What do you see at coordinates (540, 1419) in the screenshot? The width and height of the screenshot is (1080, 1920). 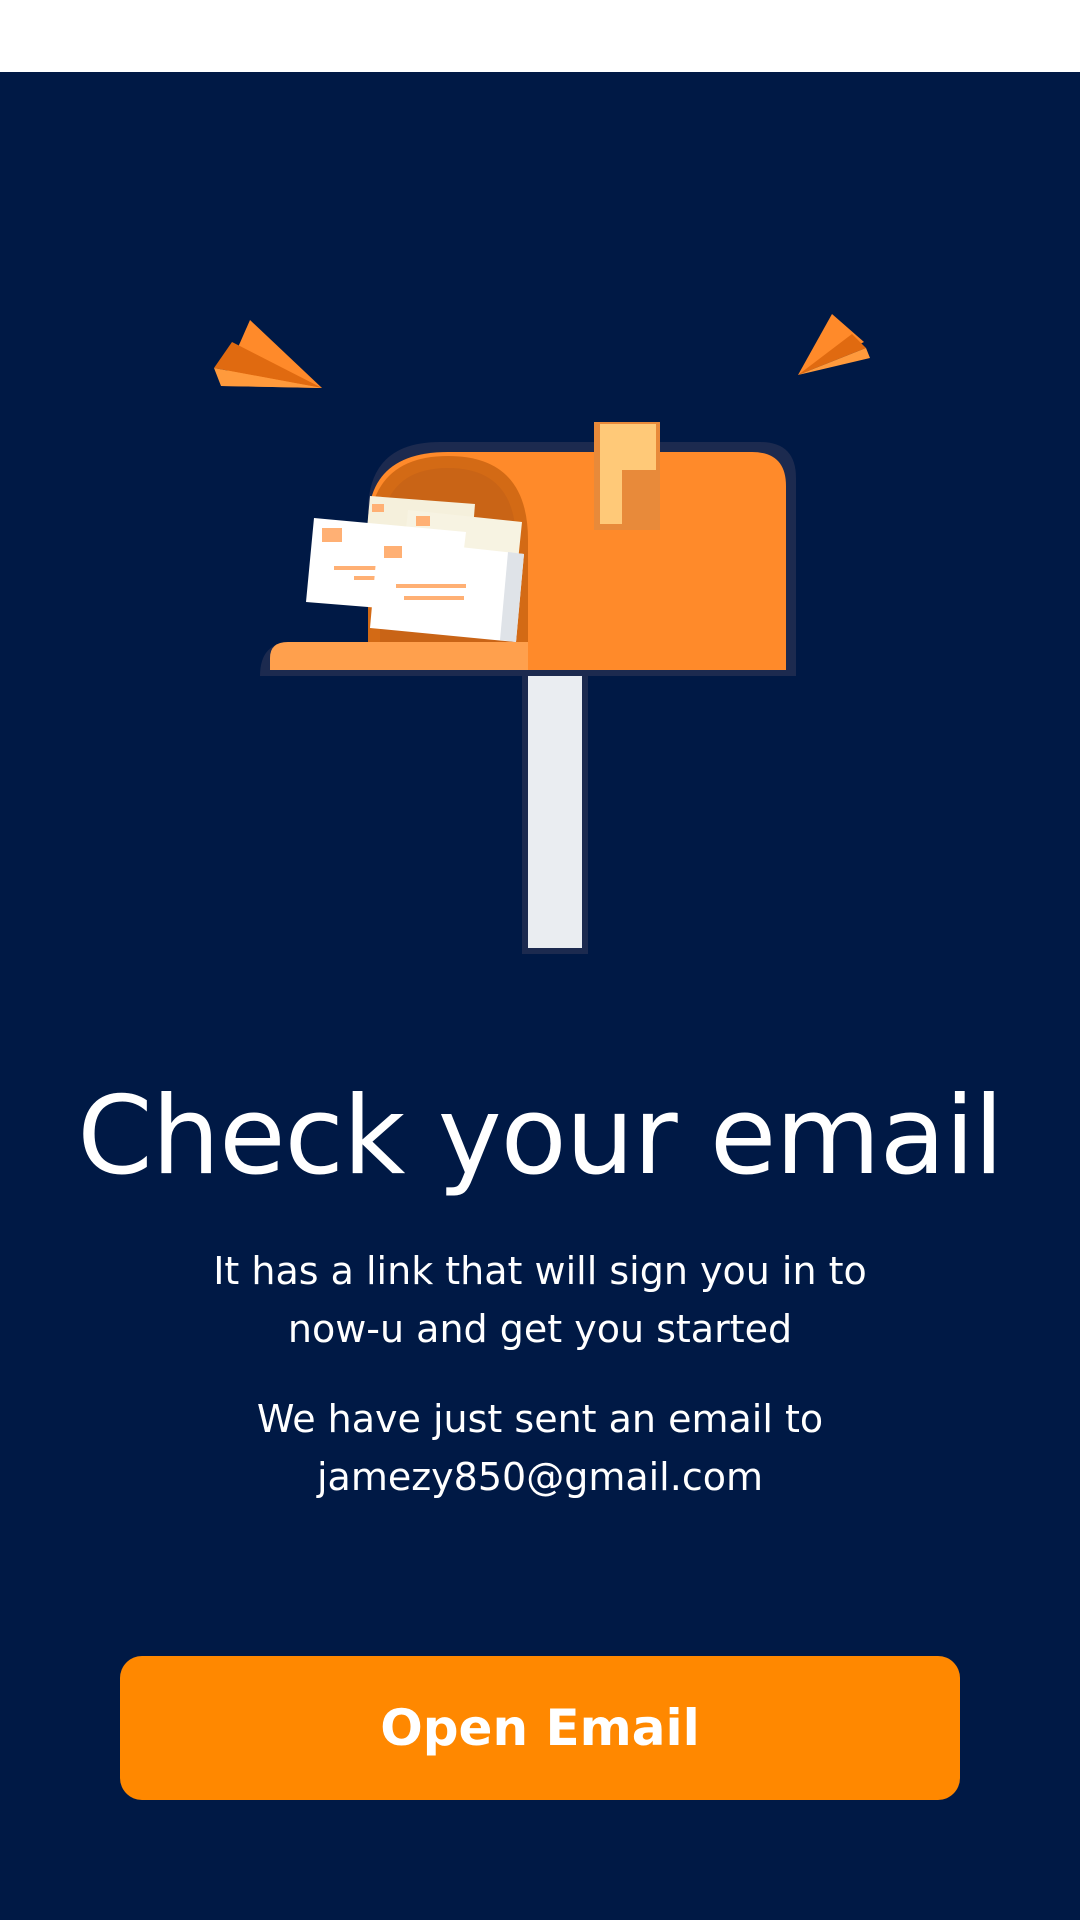 I see `sent-to-label: We have just sent an email to` at bounding box center [540, 1419].